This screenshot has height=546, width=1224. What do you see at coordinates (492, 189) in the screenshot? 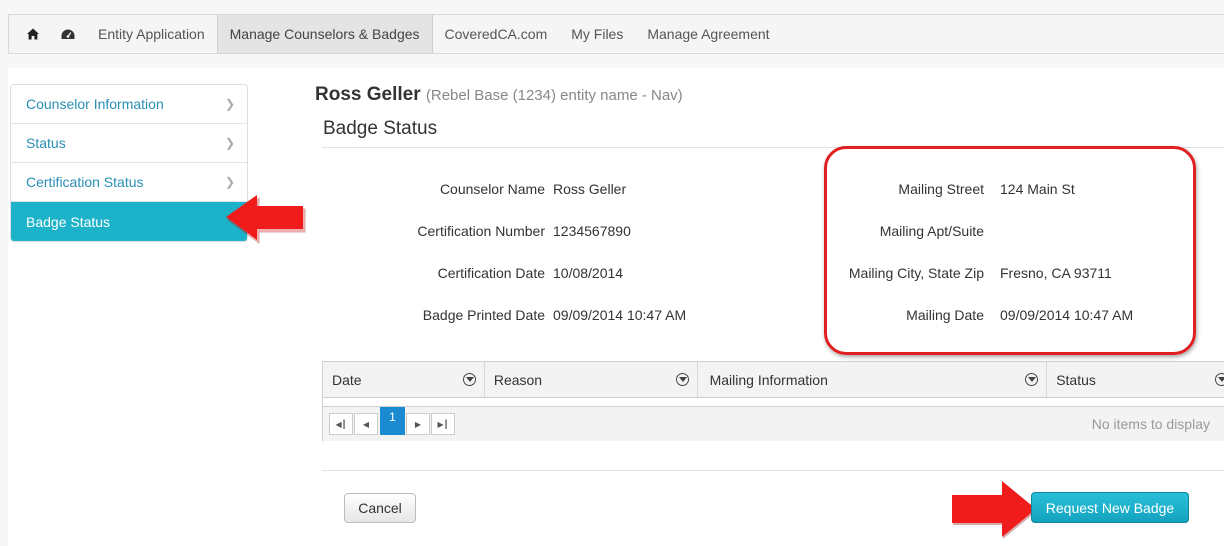
I see `counselor-name-label: Counselor Name` at bounding box center [492, 189].